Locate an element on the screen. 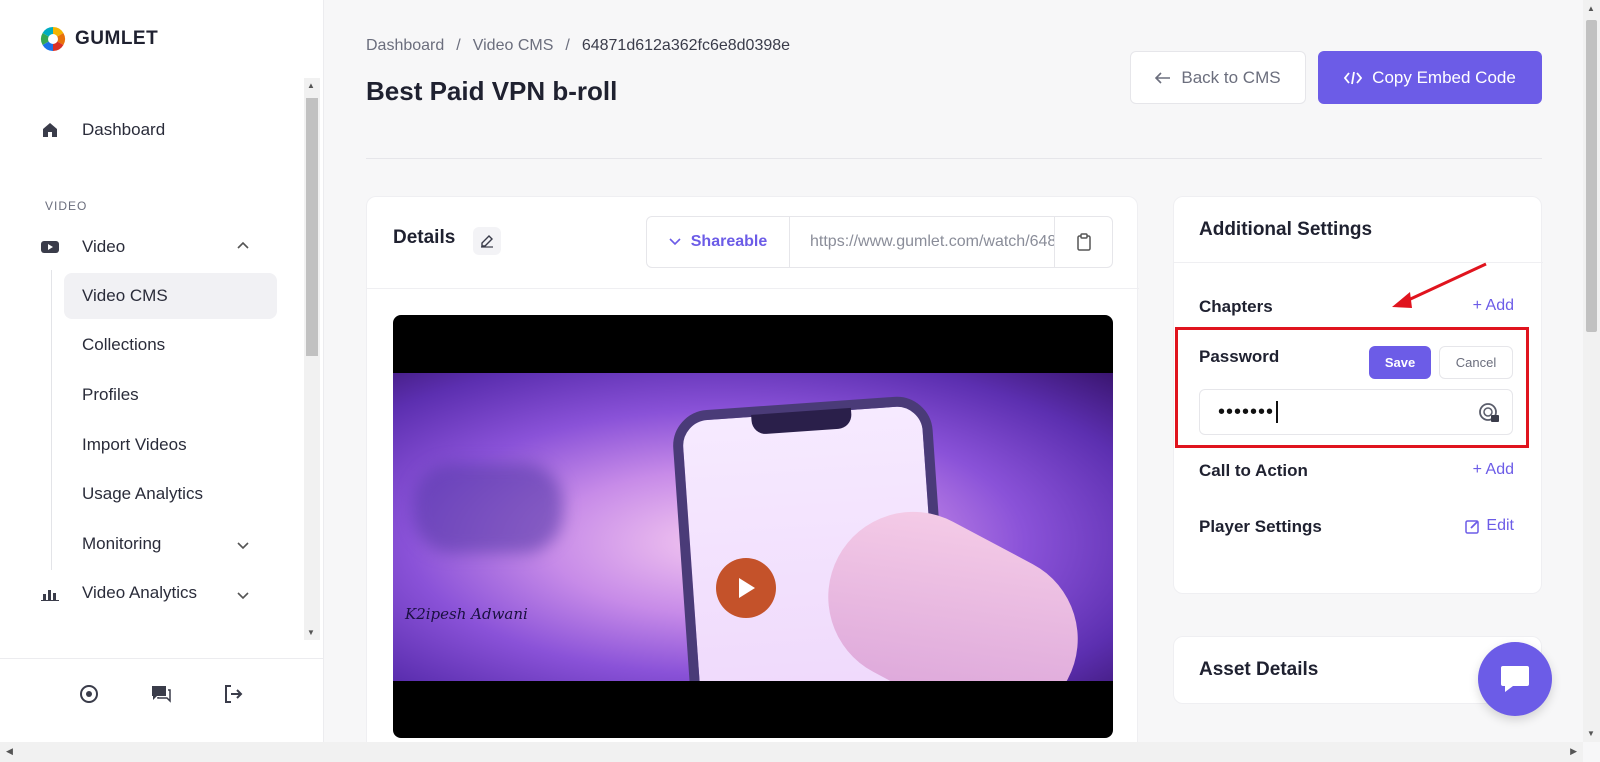 The image size is (1600, 762). submenu-line is located at coordinates (51, 420).